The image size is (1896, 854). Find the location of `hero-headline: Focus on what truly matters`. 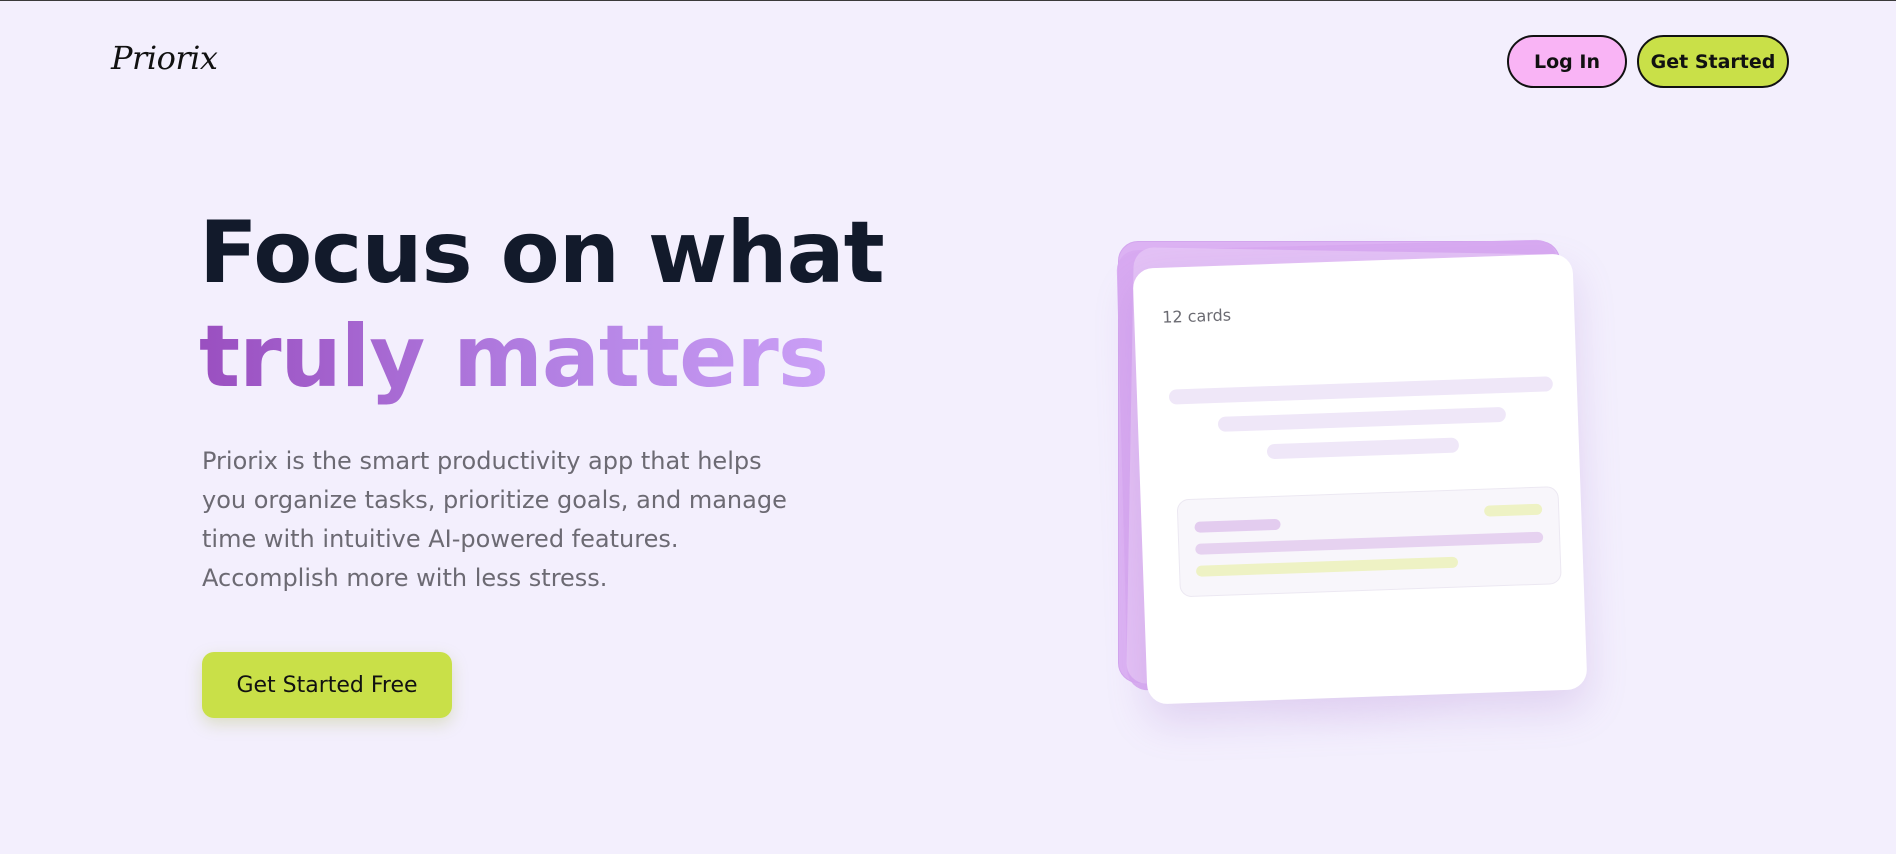

hero-headline: Focus on what truly matters is located at coordinates (542, 305).